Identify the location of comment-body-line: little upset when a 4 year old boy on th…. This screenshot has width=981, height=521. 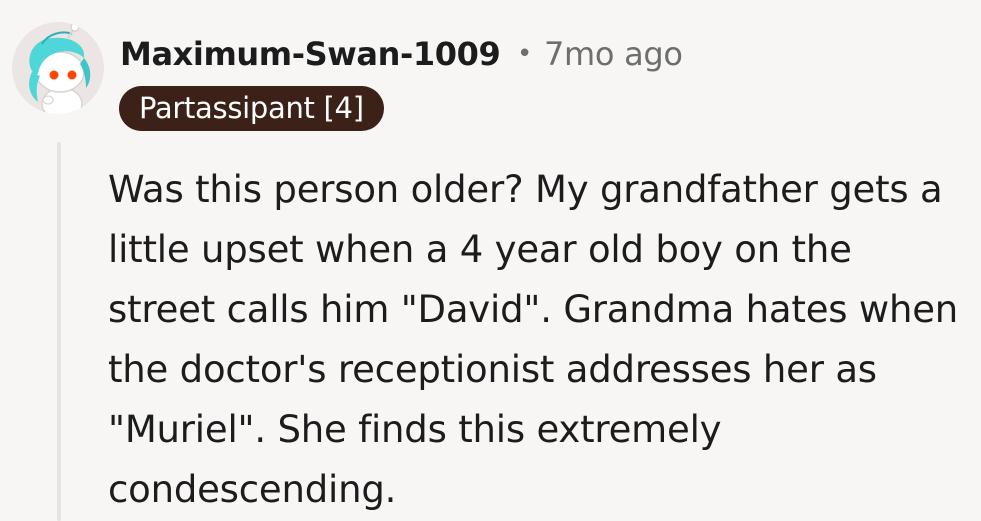
(480, 249).